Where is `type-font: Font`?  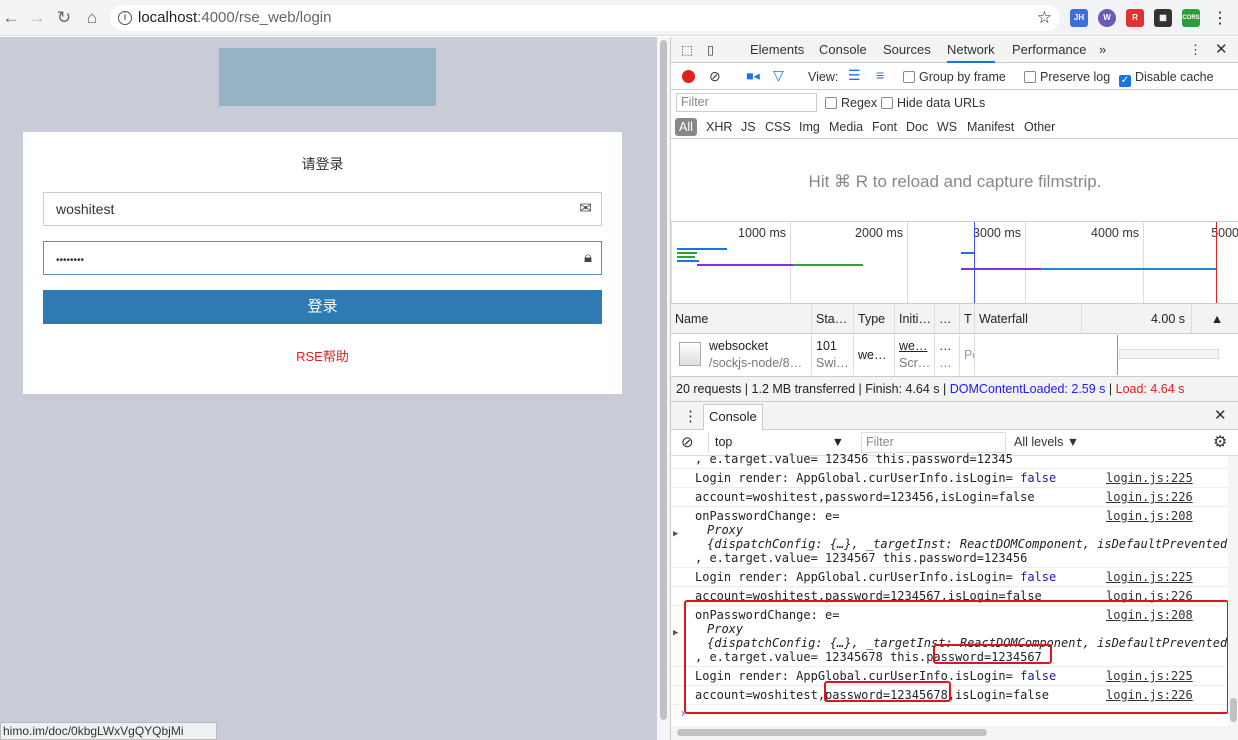 type-font: Font is located at coordinates (884, 127).